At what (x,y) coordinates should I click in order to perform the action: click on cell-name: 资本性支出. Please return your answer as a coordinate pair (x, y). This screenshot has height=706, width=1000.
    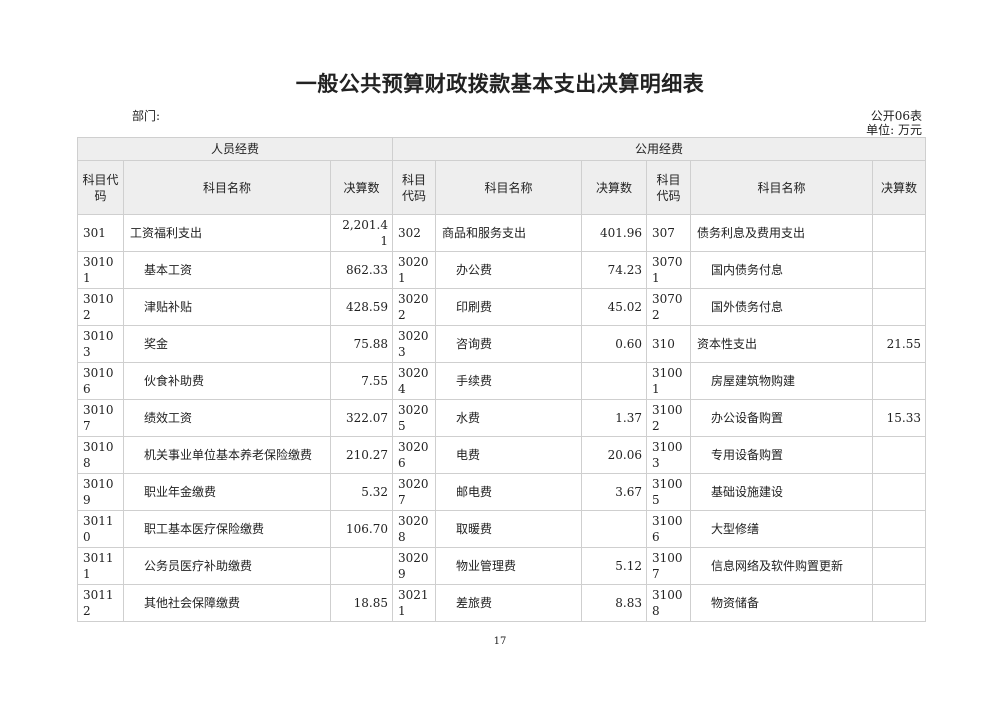
    Looking at the image, I should click on (781, 344).